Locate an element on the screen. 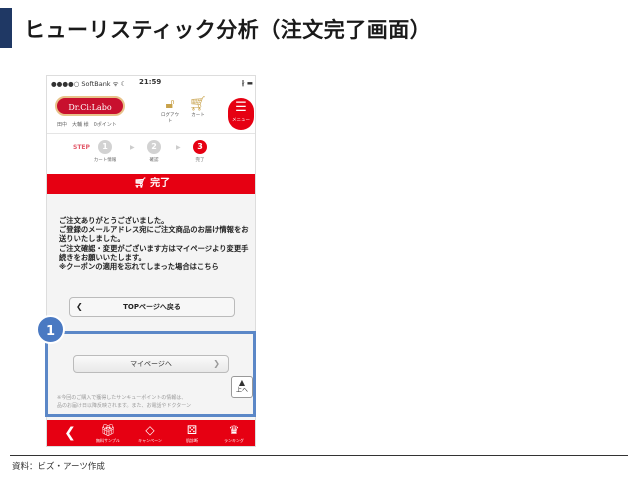  step-number: 1 is located at coordinates (105, 147).